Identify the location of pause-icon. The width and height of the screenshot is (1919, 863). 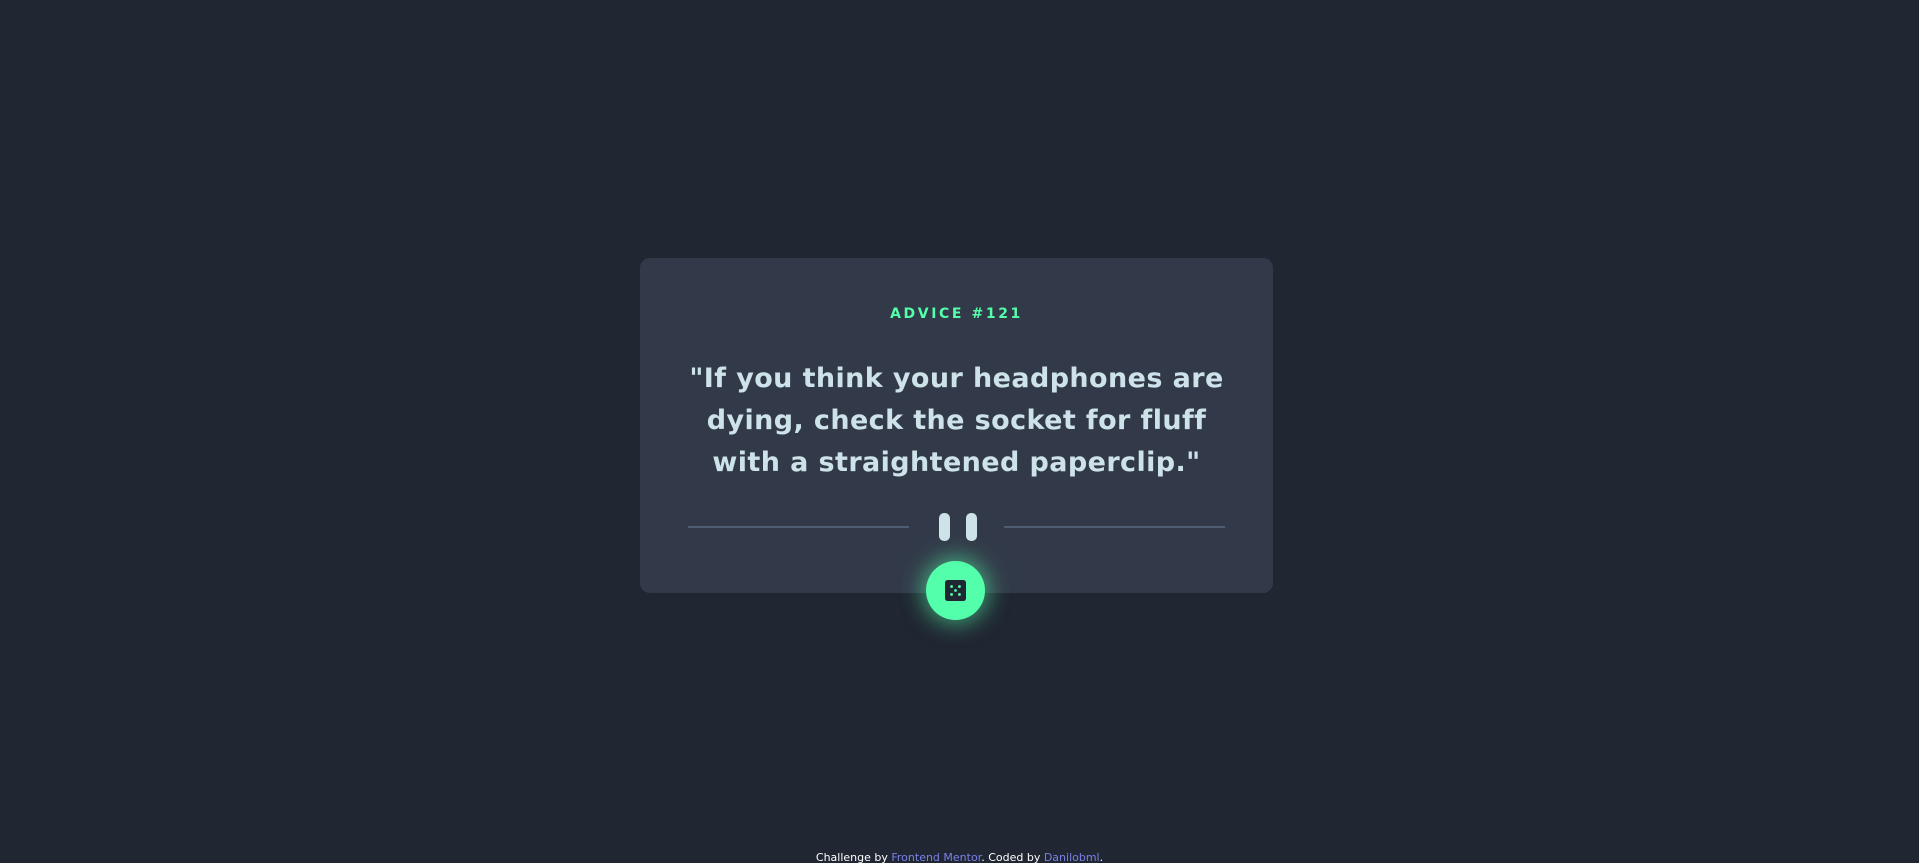
(958, 527).